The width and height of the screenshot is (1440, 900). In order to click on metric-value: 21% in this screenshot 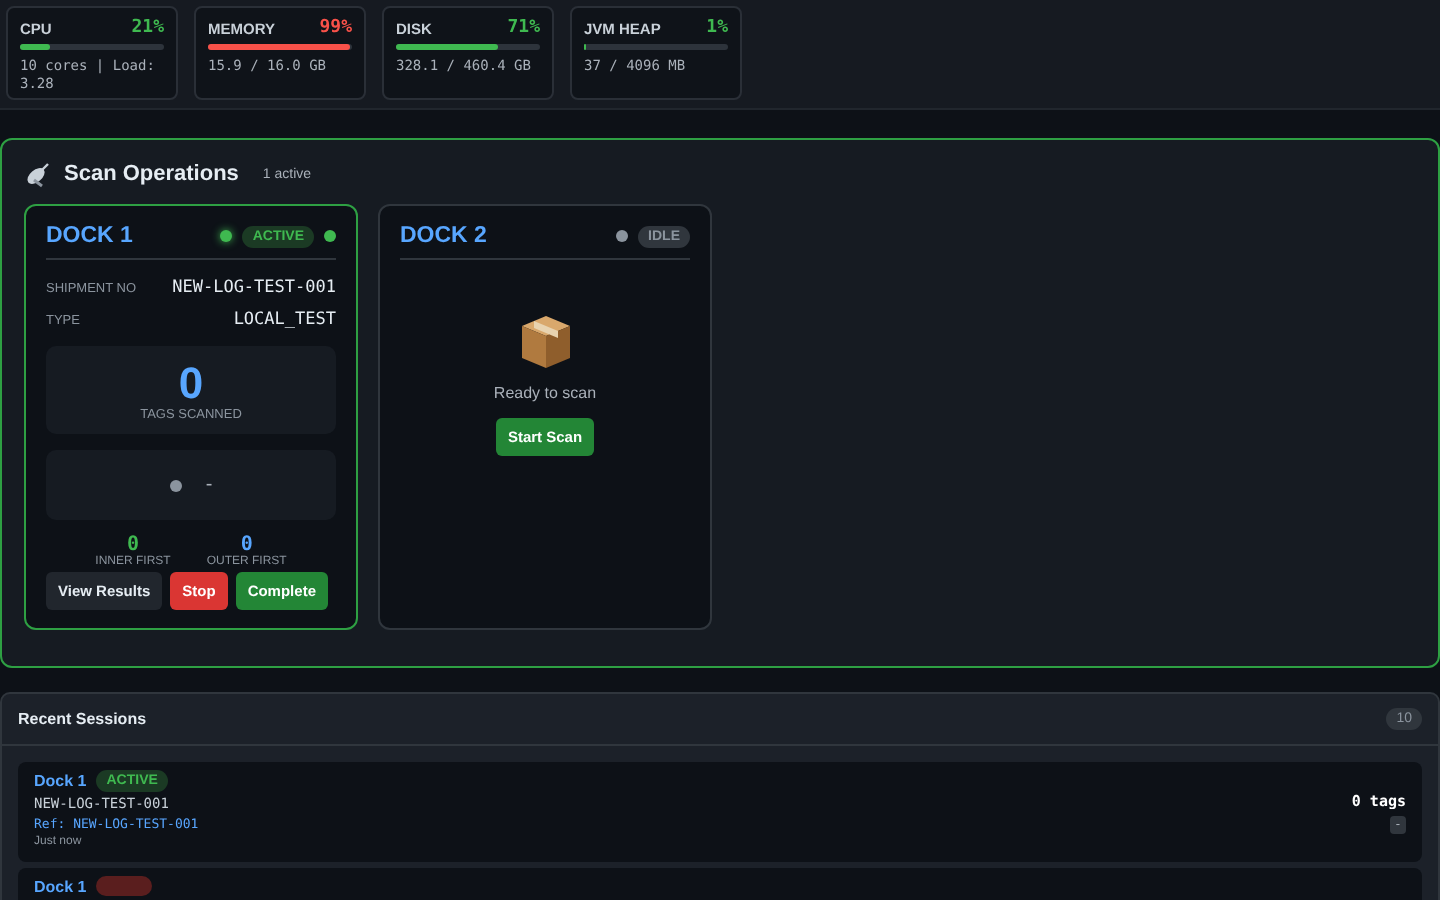, I will do `click(147, 28)`.